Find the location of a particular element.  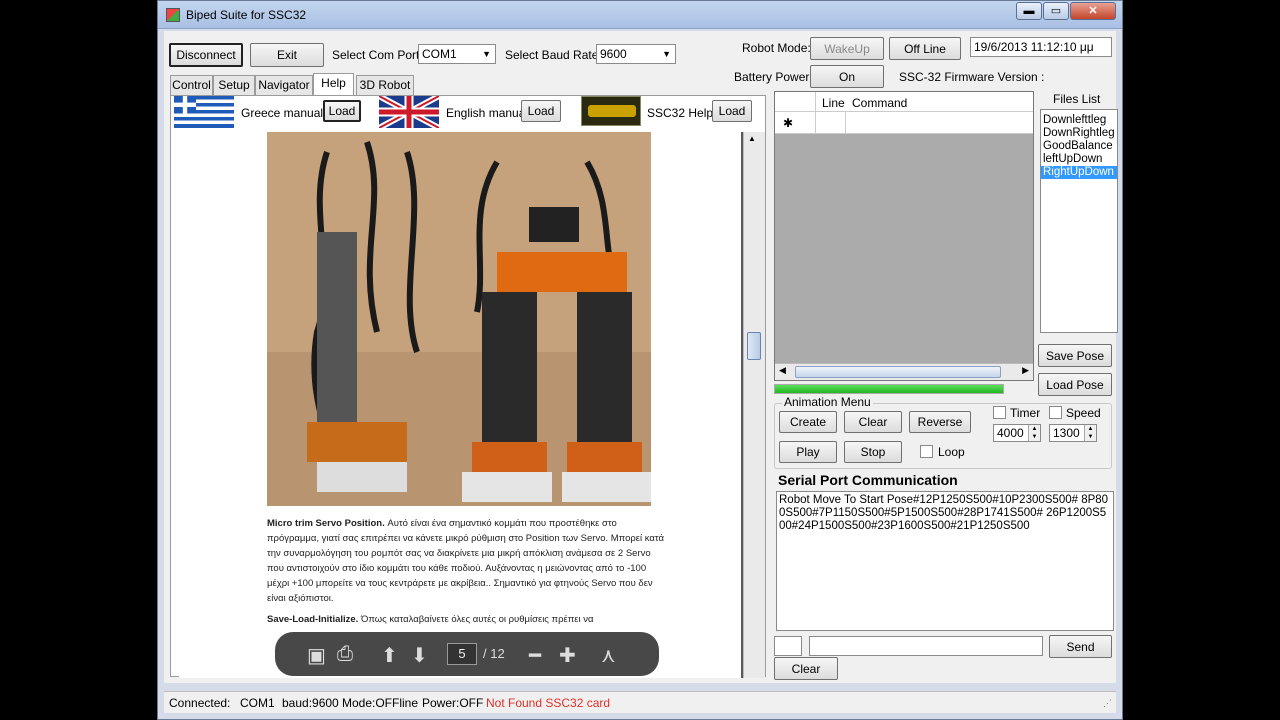

pdf-toolbar: ▣ ⎙ ⬆ ⬇ 5 / 12 ━ ✚ ⋏ is located at coordinates (467, 654).